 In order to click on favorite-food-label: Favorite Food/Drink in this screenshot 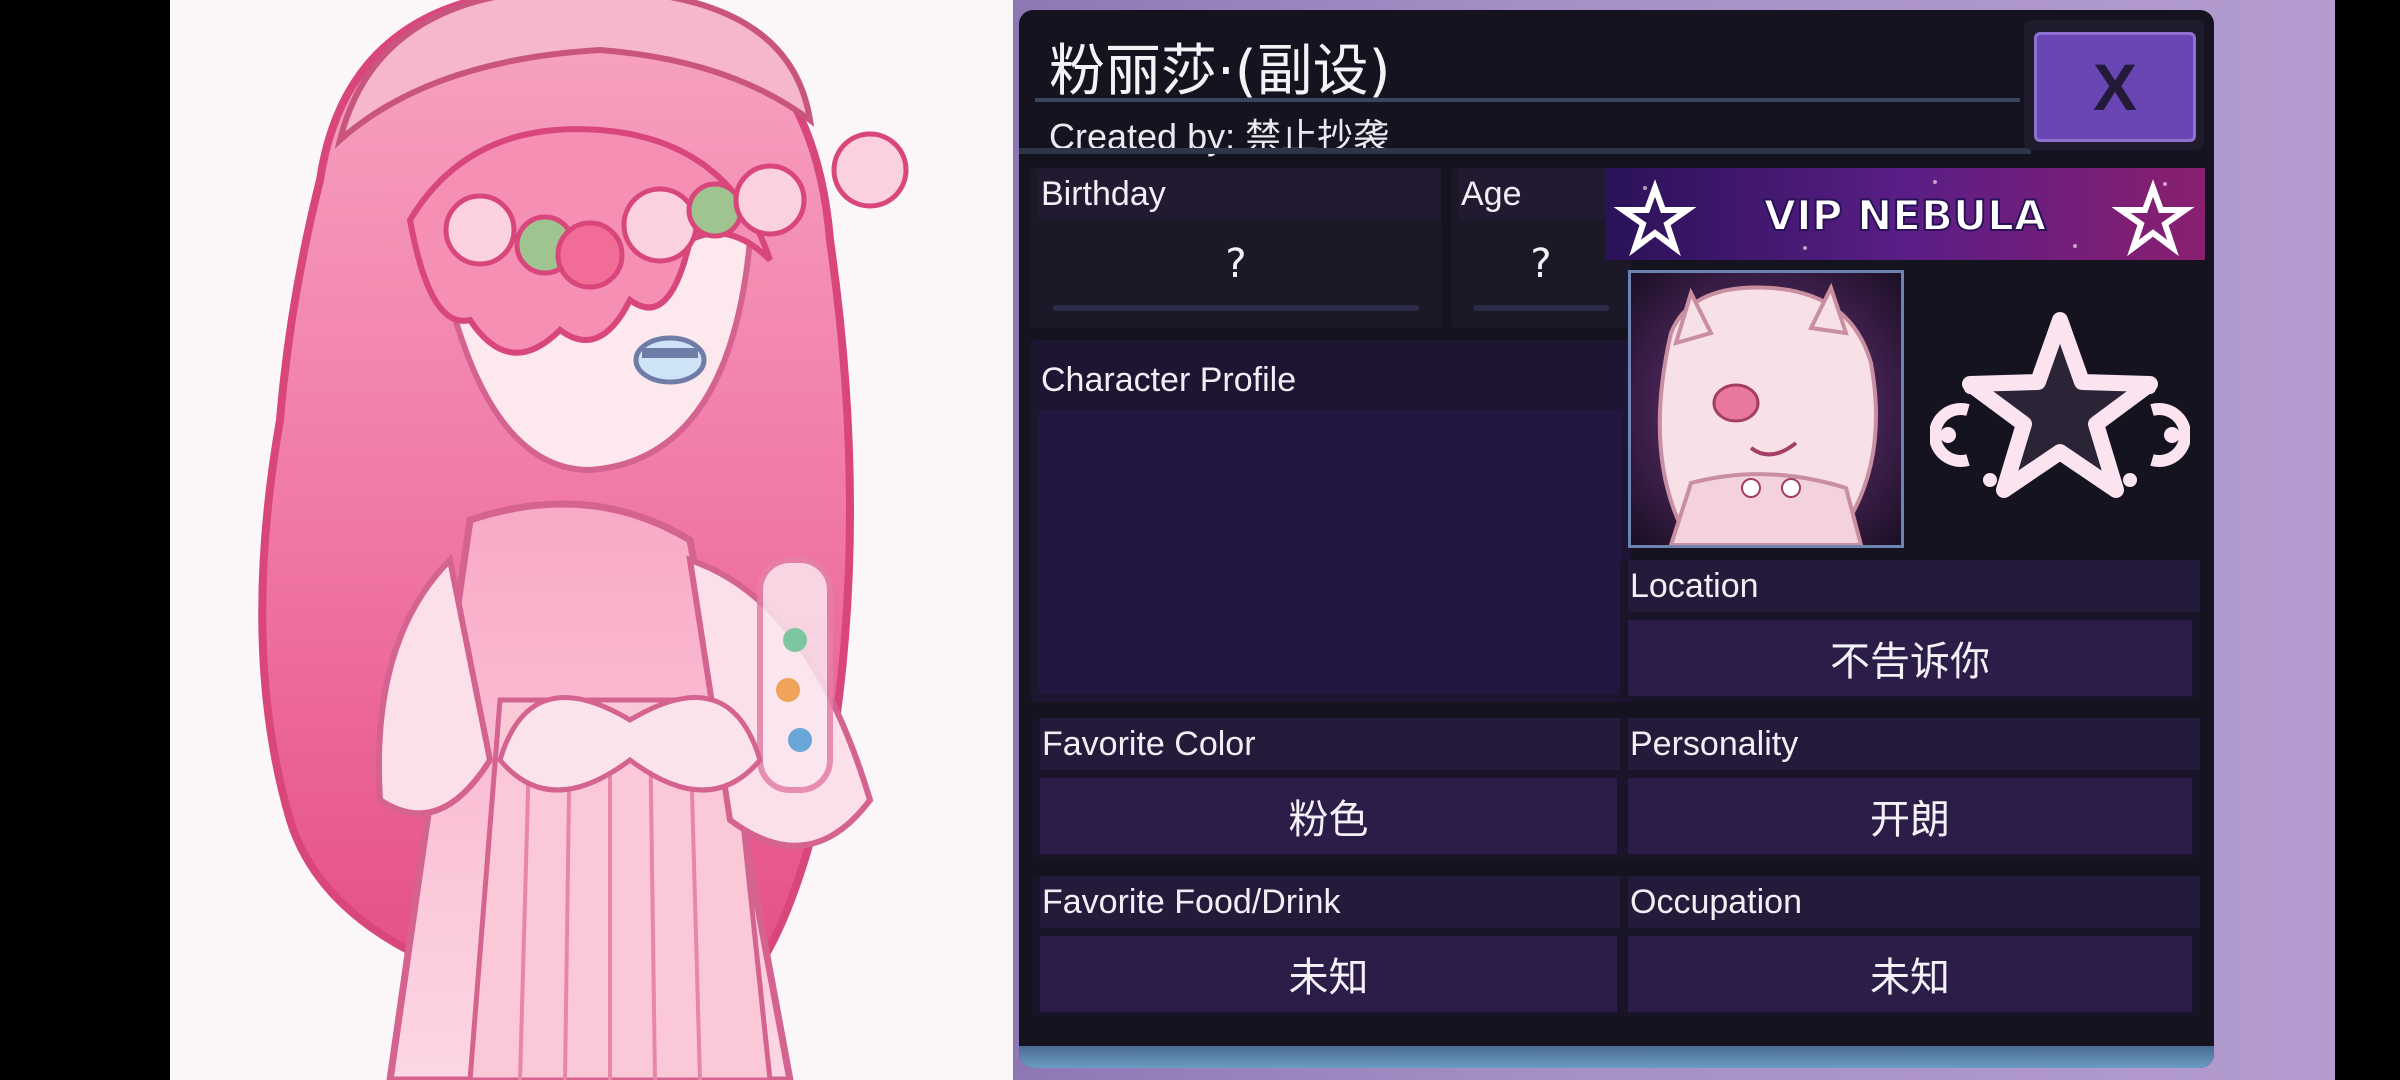, I will do `click(1332, 902)`.